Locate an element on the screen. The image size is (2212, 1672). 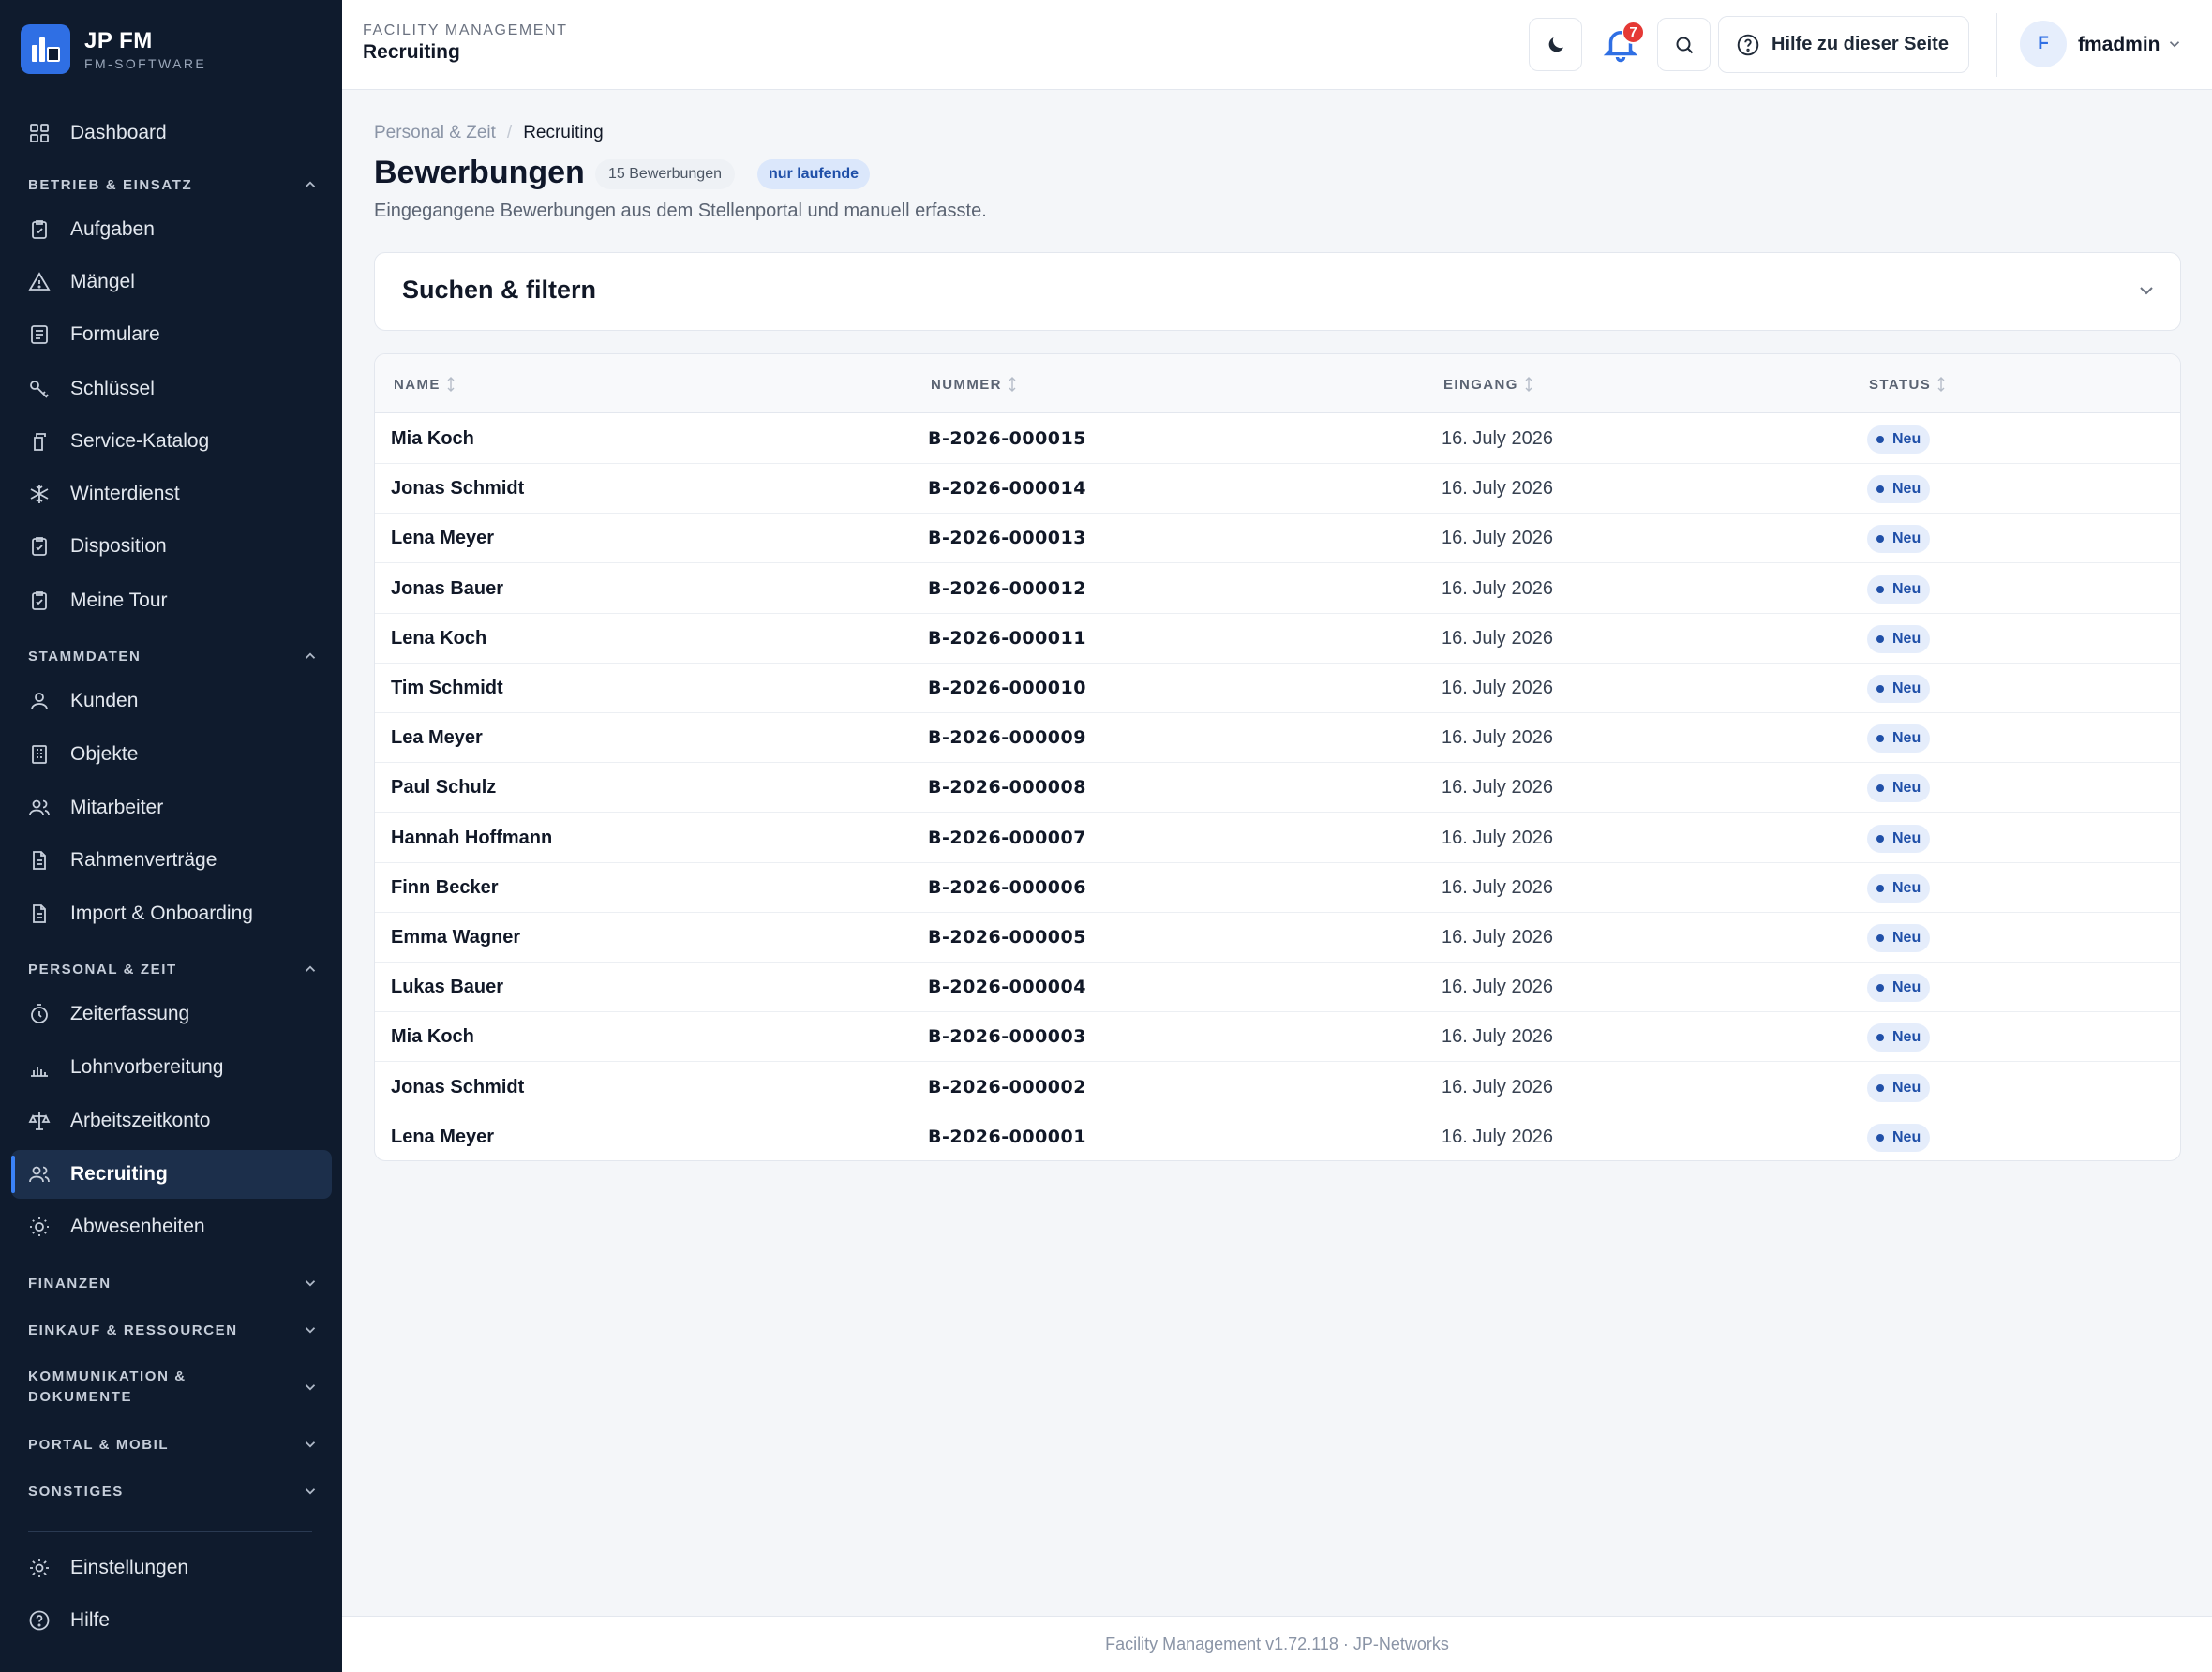
column-header-eingang: EINGANG is located at coordinates (1488, 384).